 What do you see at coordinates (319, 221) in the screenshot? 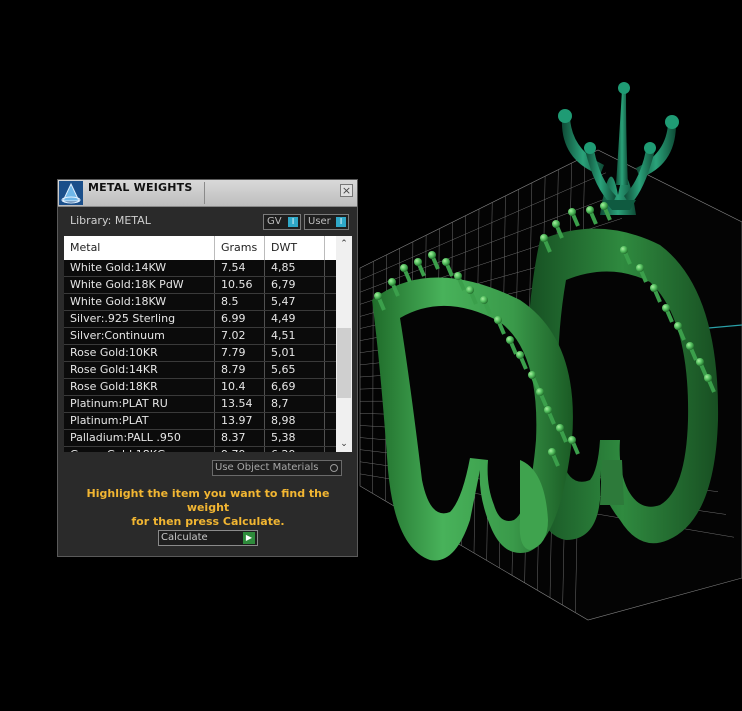
I see `user-toggle-label: User` at bounding box center [319, 221].